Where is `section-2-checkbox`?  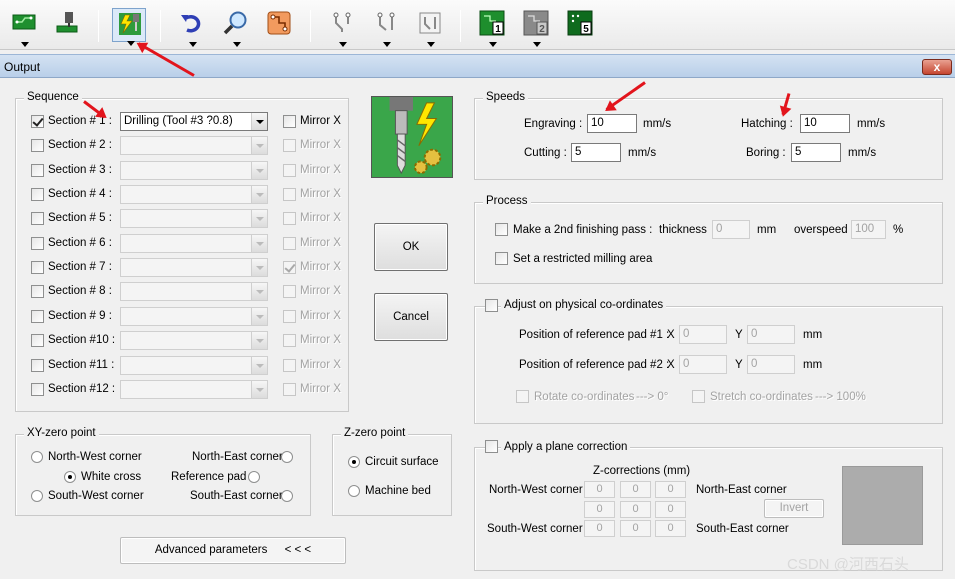 section-2-checkbox is located at coordinates (37, 145).